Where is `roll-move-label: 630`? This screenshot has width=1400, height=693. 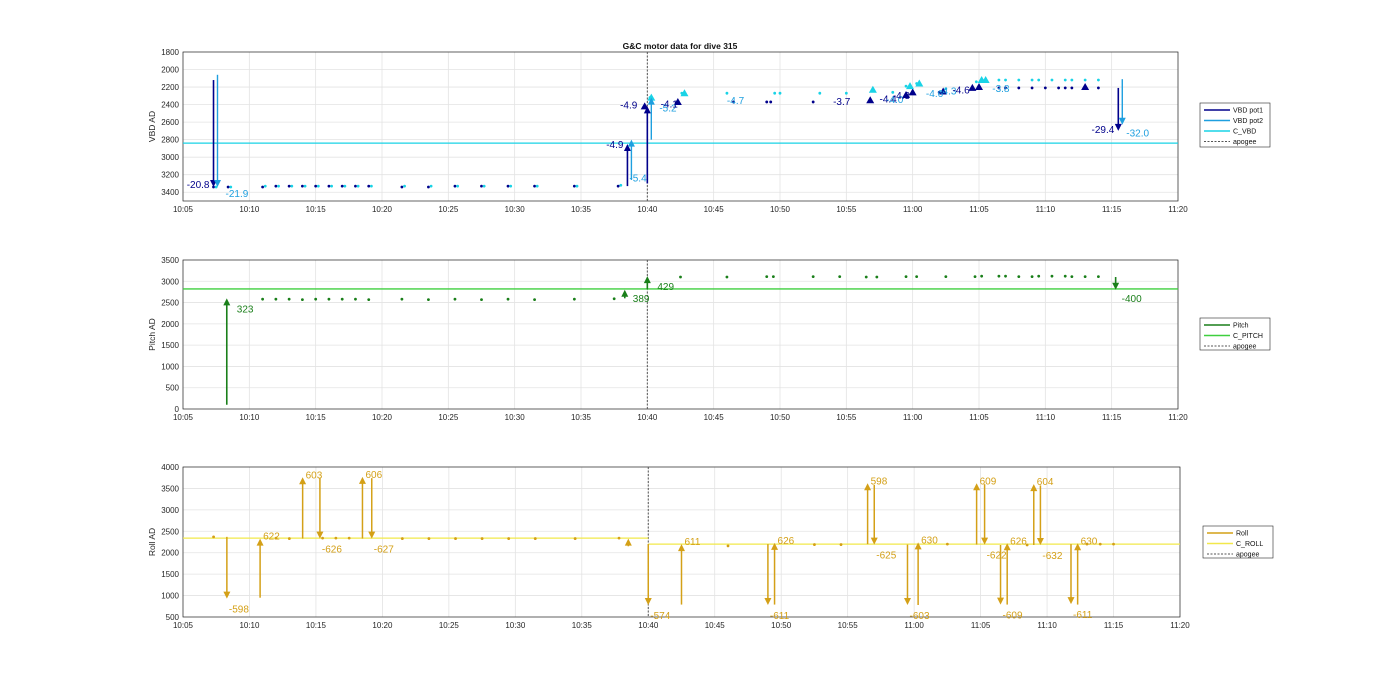 roll-move-label: 630 is located at coordinates (1089, 541).